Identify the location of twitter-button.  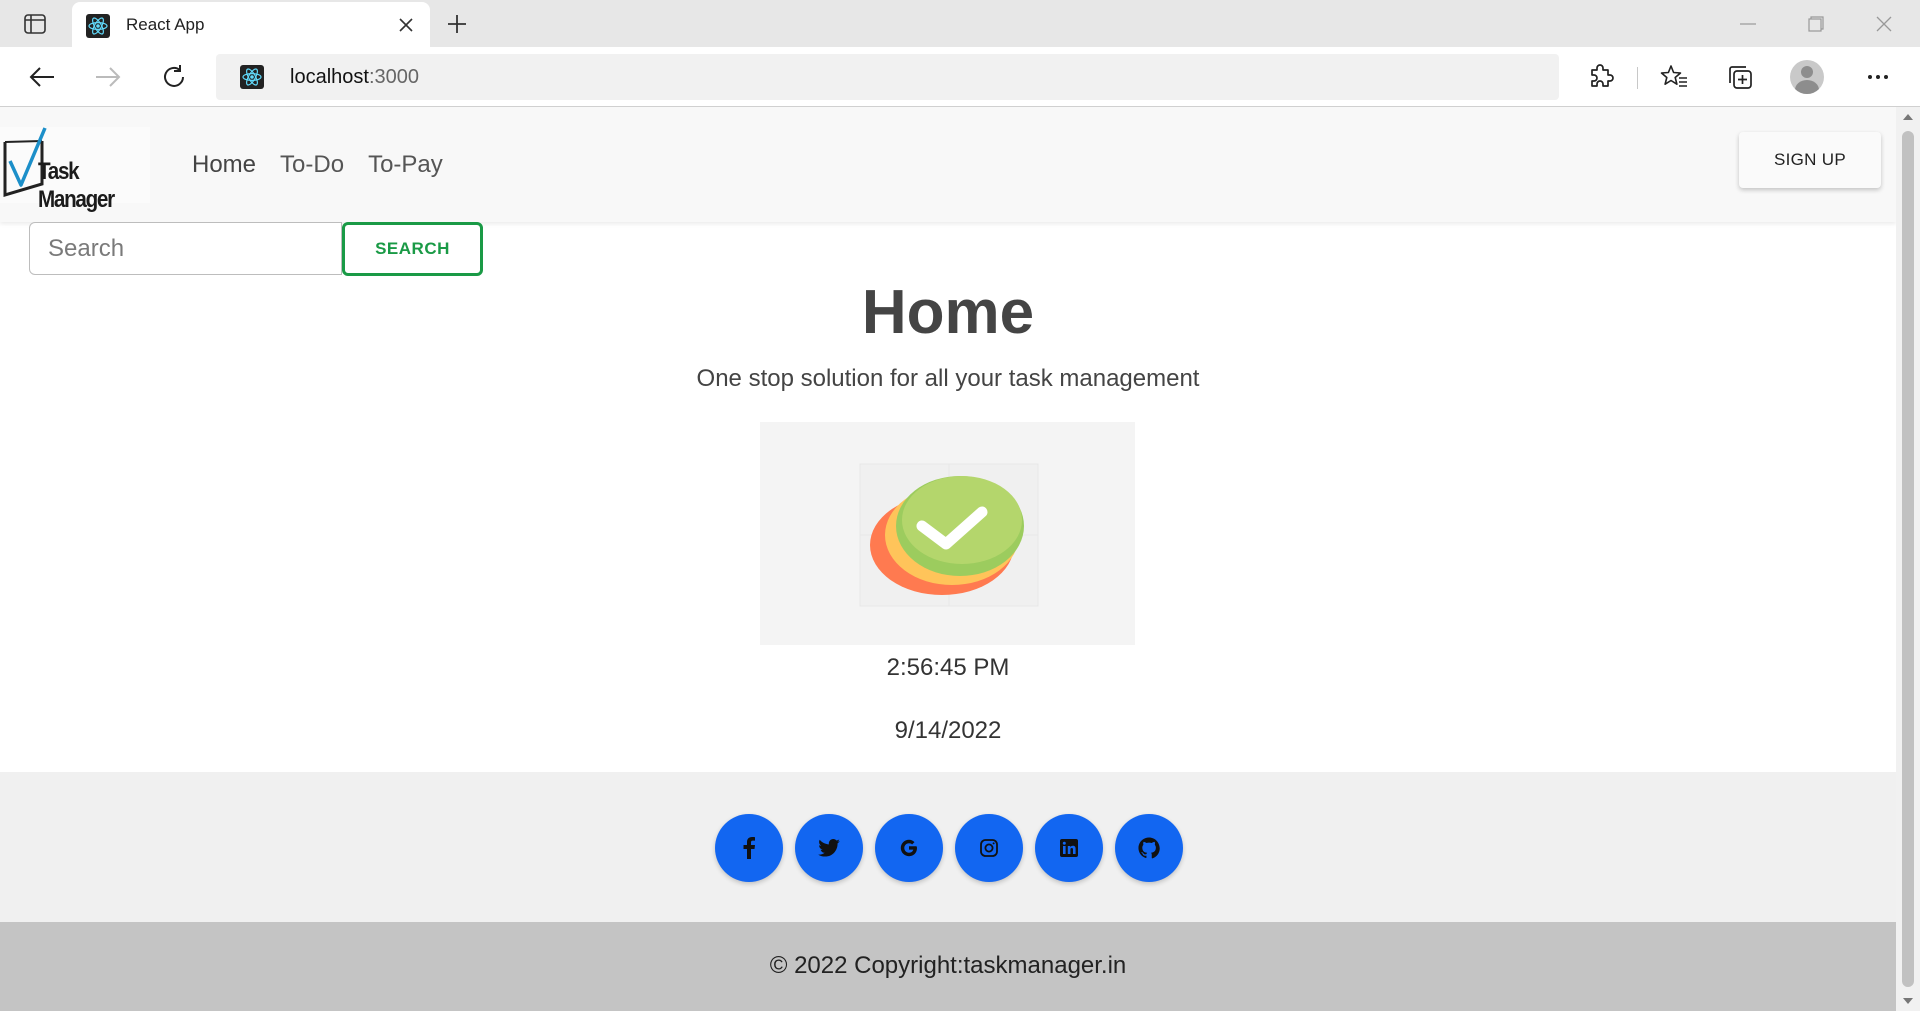
(829, 848).